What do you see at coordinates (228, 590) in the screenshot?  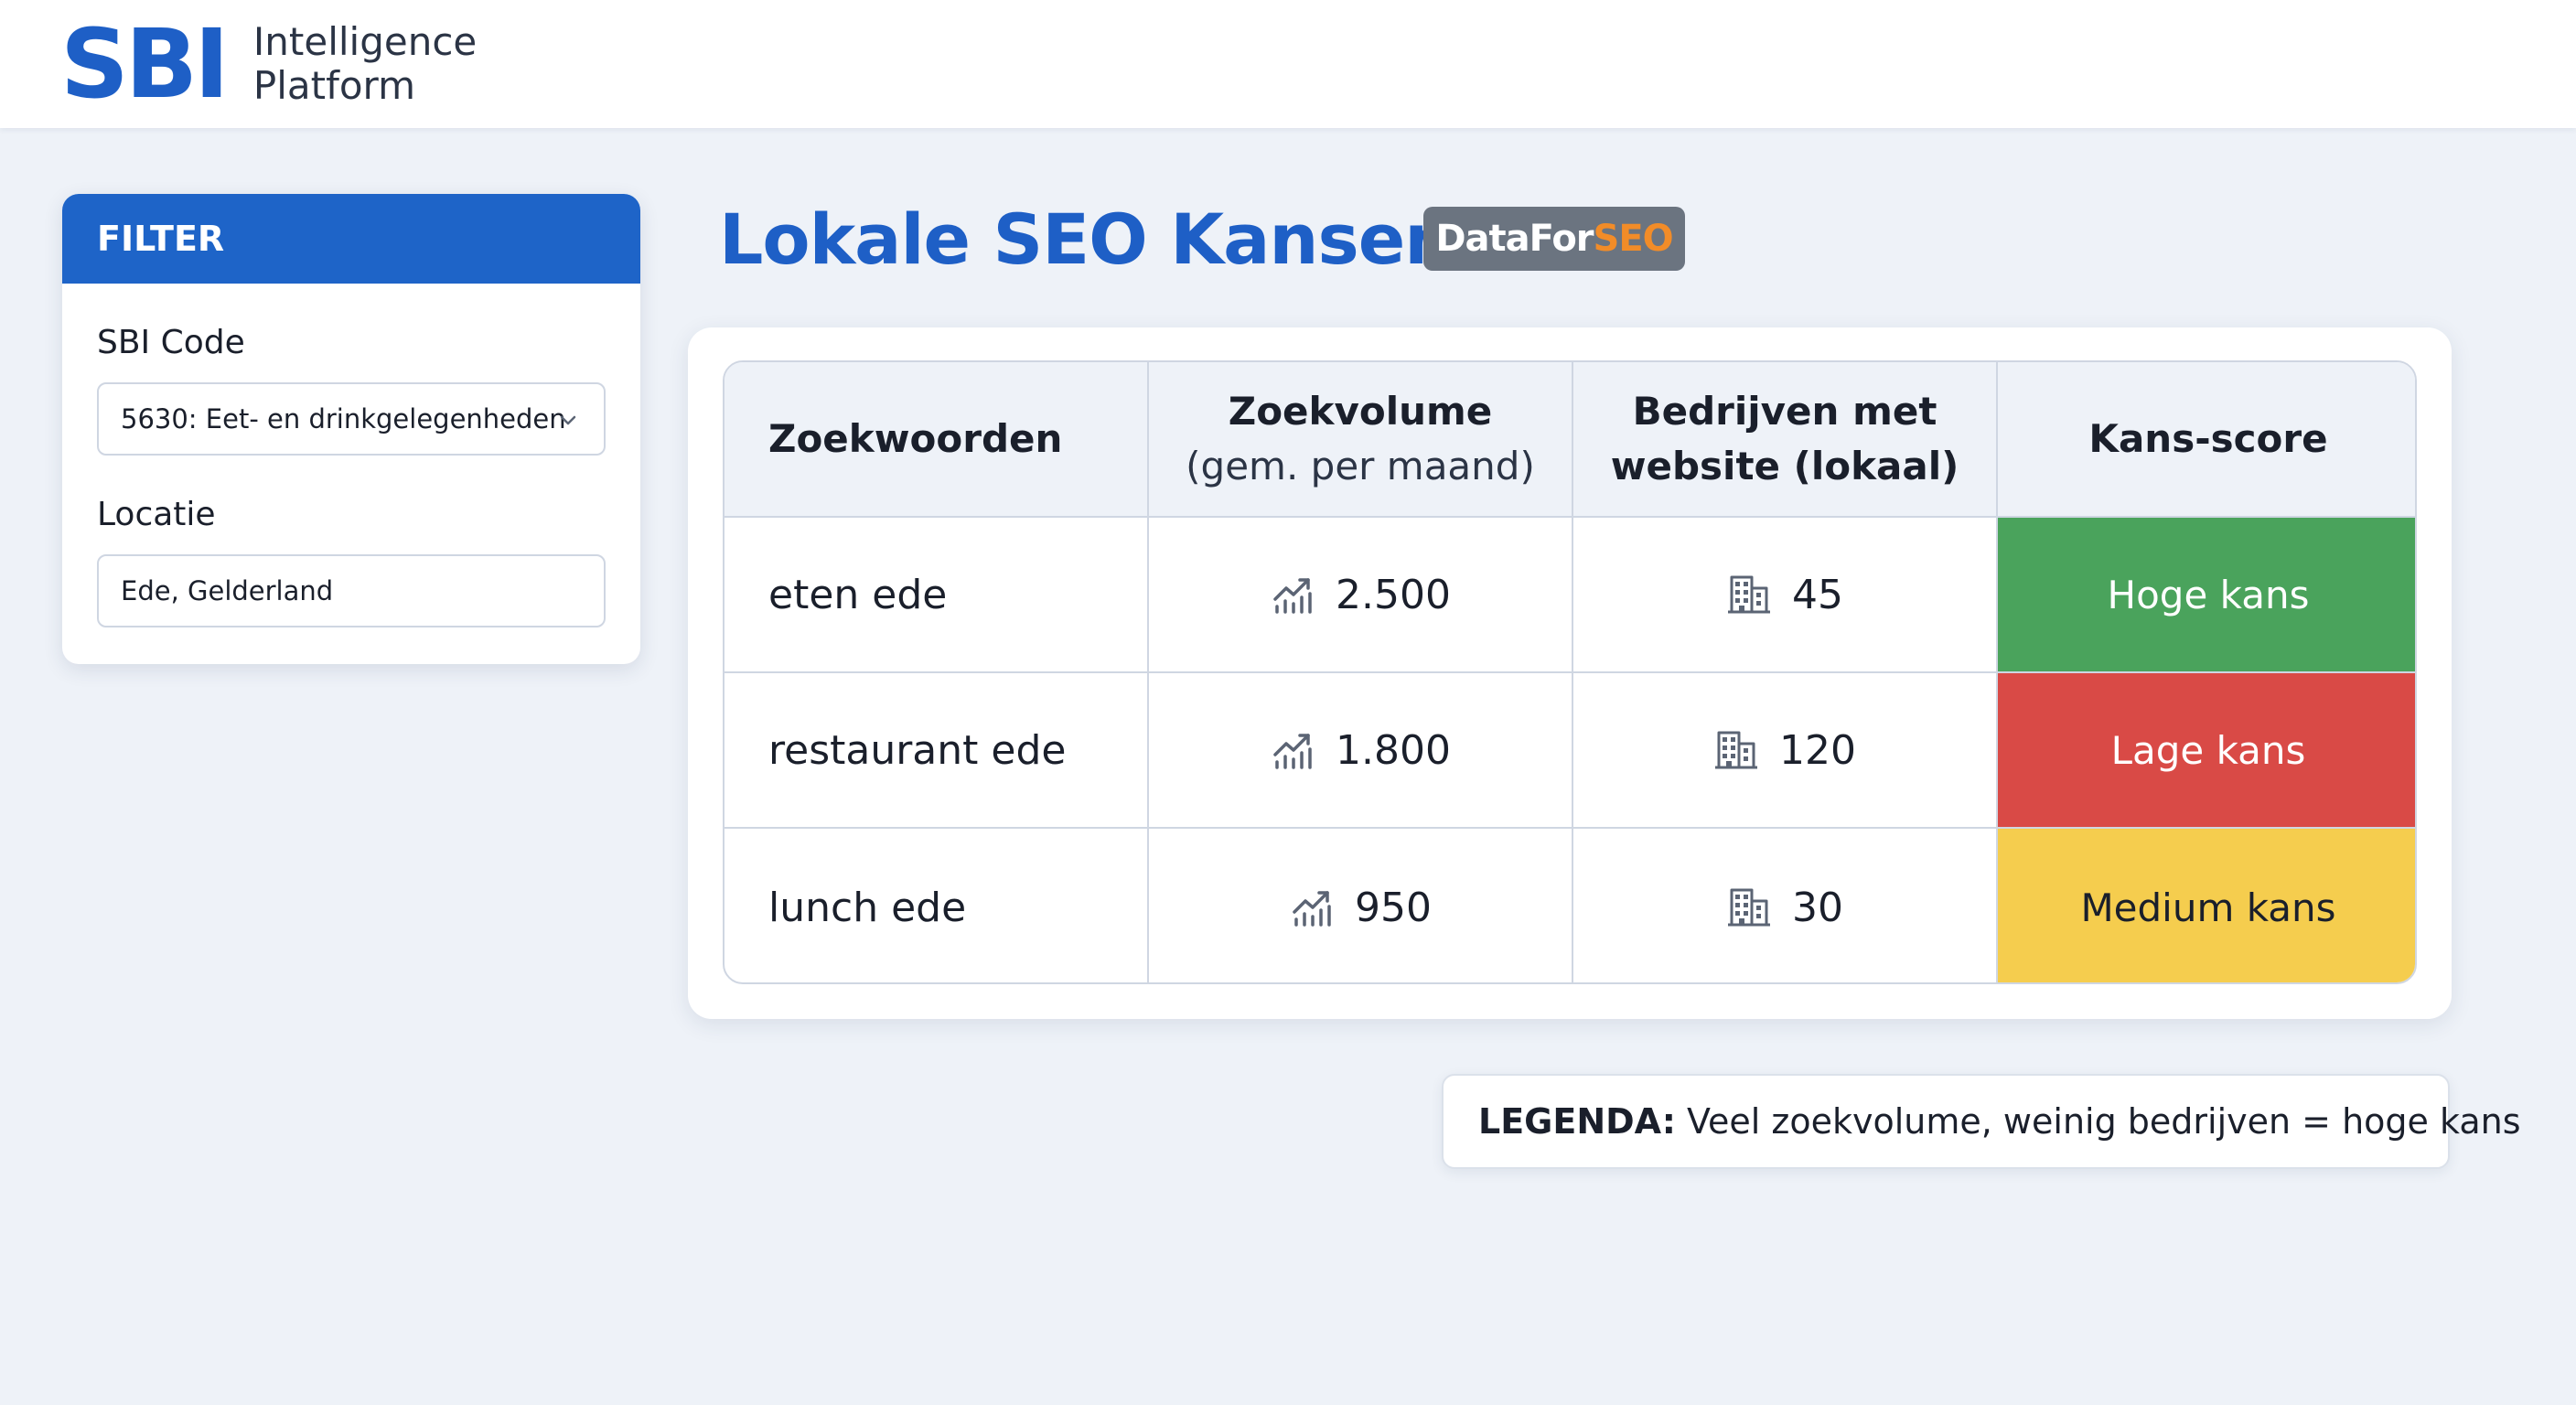 I see `location-value: Ede, Gelderland` at bounding box center [228, 590].